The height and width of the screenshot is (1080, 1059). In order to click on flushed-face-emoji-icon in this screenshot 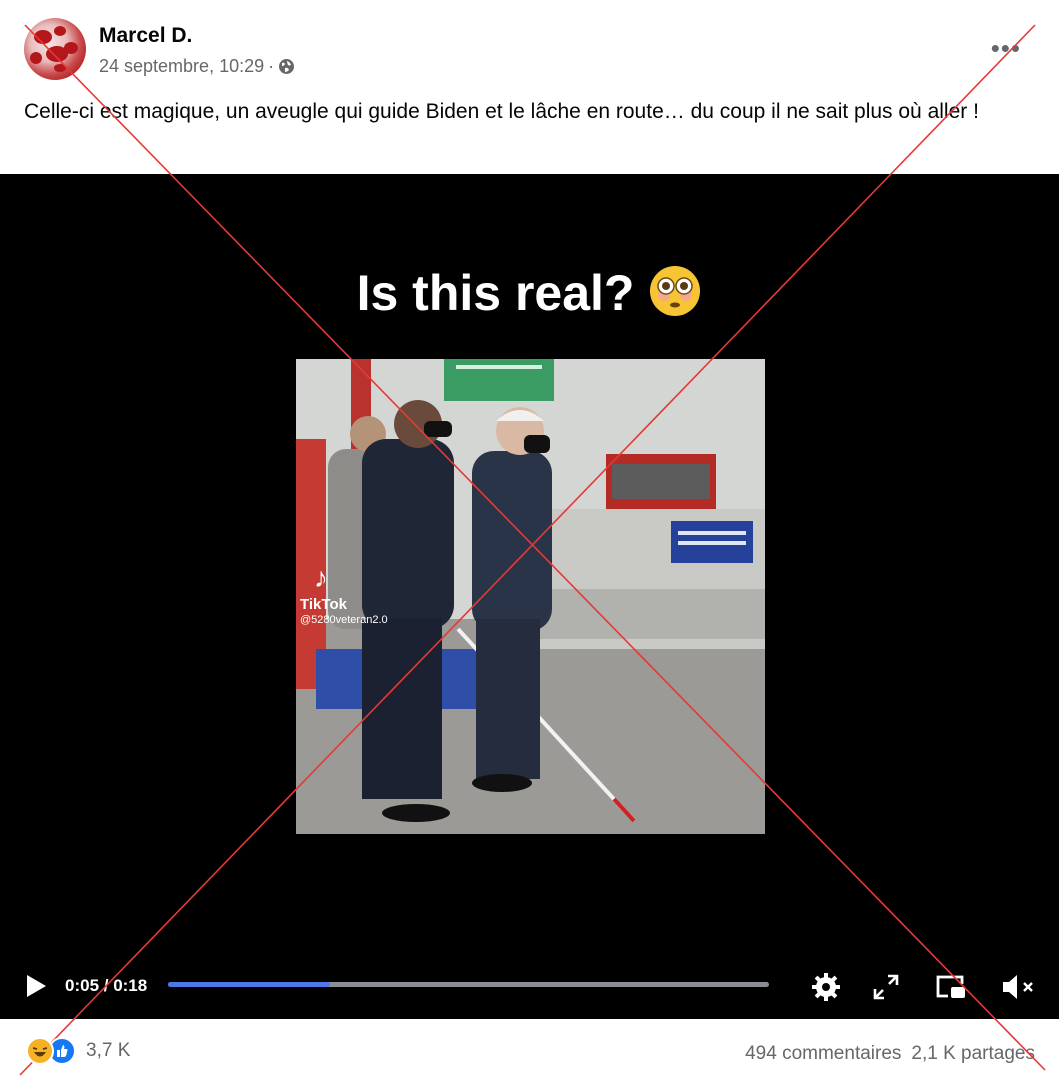, I will do `click(675, 291)`.